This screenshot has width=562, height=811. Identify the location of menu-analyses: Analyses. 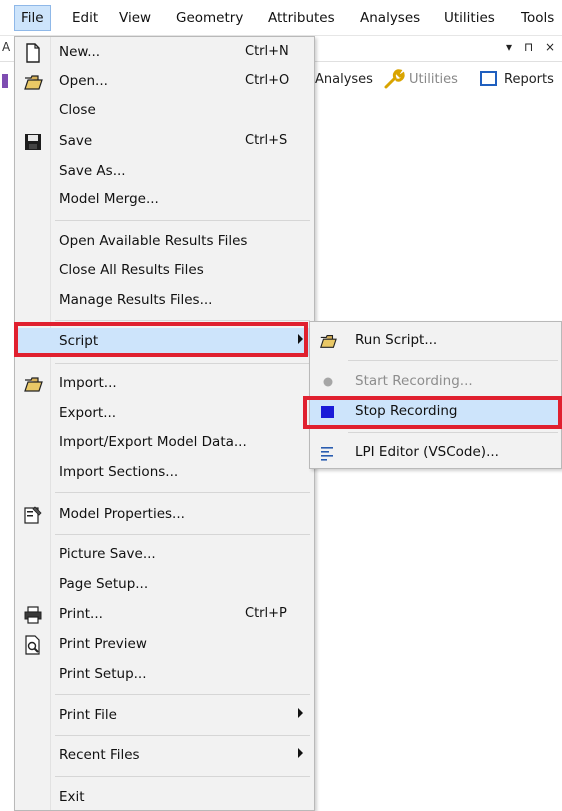
(390, 18).